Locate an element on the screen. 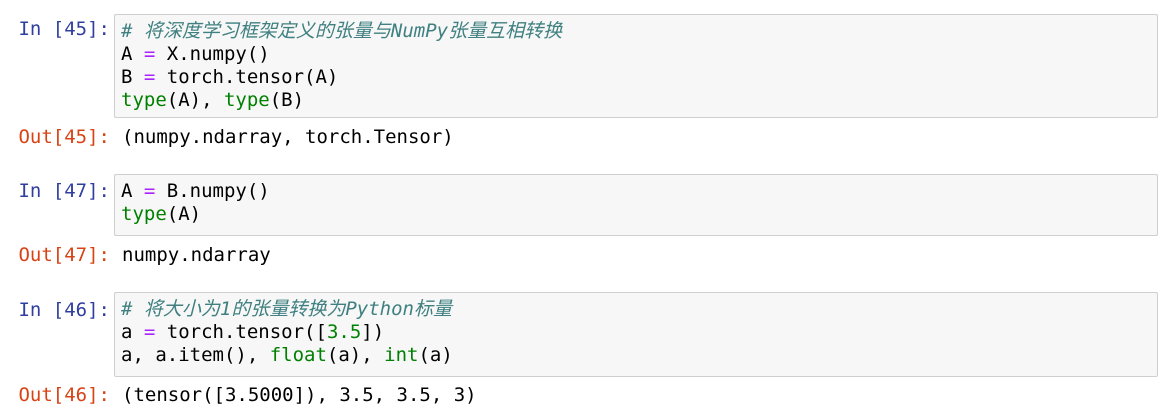  code-text: B.numpy() is located at coordinates (212, 191).